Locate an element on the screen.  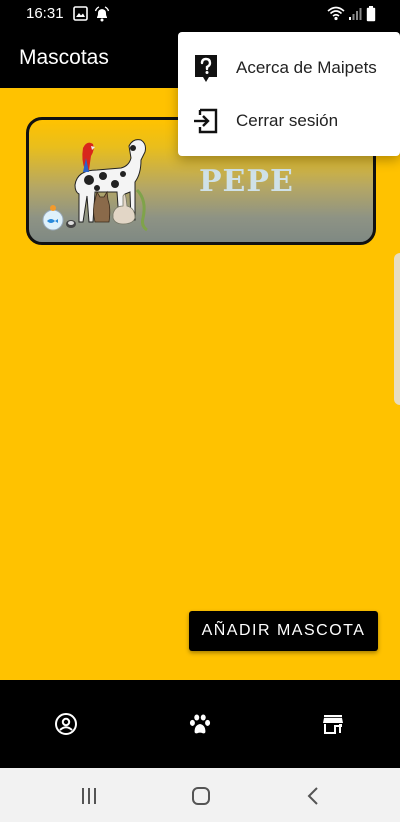
system-navigation-bar is located at coordinates (200, 795).